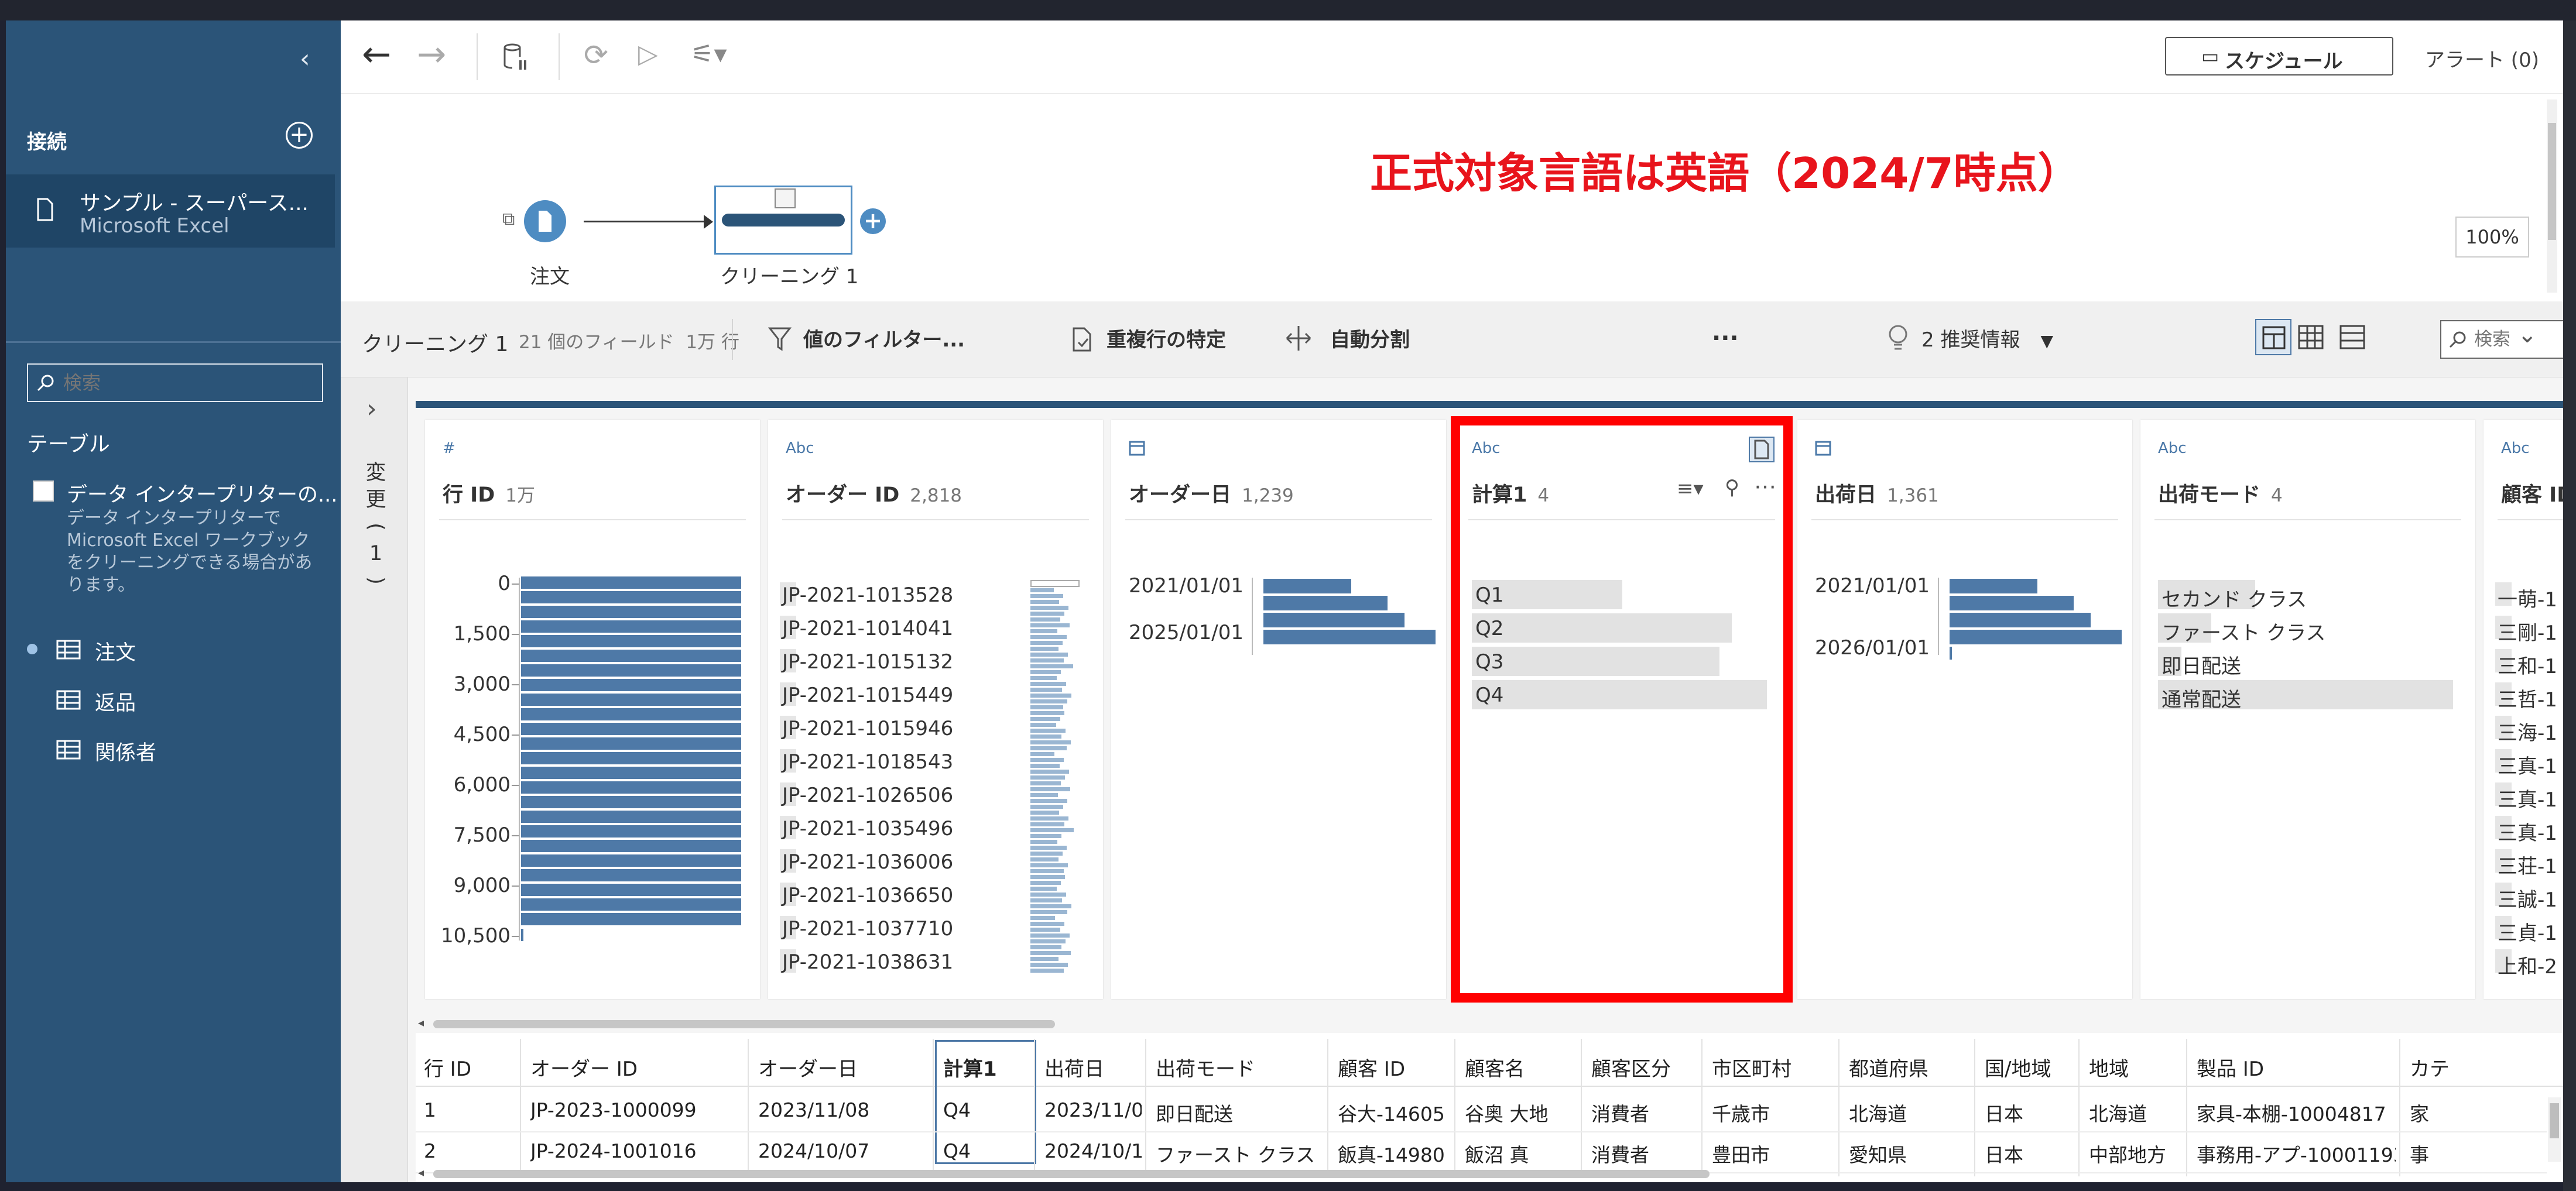 The image size is (2576, 1191). What do you see at coordinates (867, 762) in the screenshot?
I see `value-label: JP-2021-1018543` at bounding box center [867, 762].